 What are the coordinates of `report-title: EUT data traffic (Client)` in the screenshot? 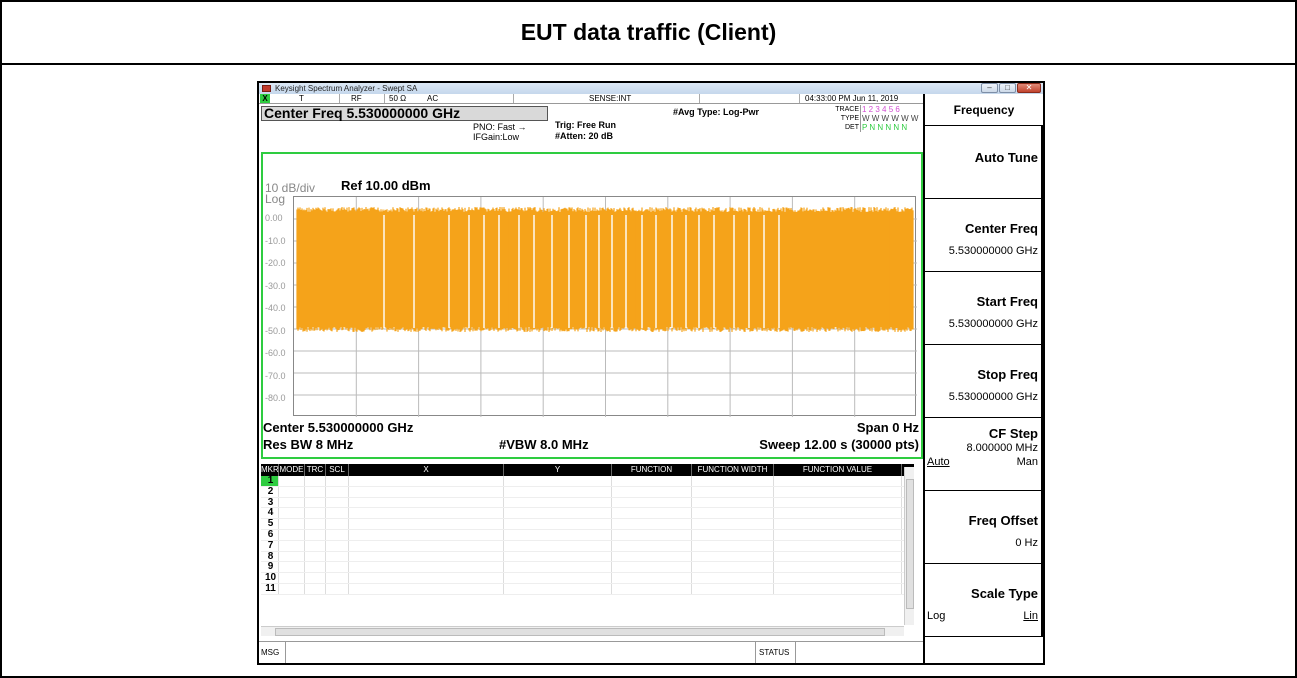 It's located at (648, 33).